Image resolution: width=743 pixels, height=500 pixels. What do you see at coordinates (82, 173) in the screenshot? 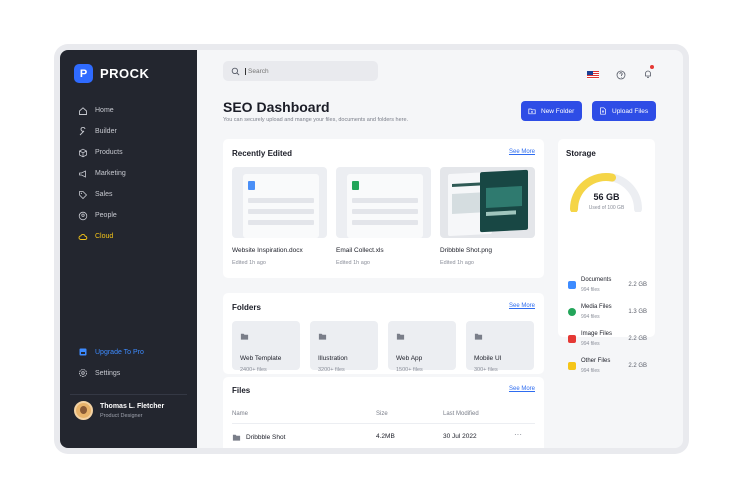
I see `megaphone-icon` at bounding box center [82, 173].